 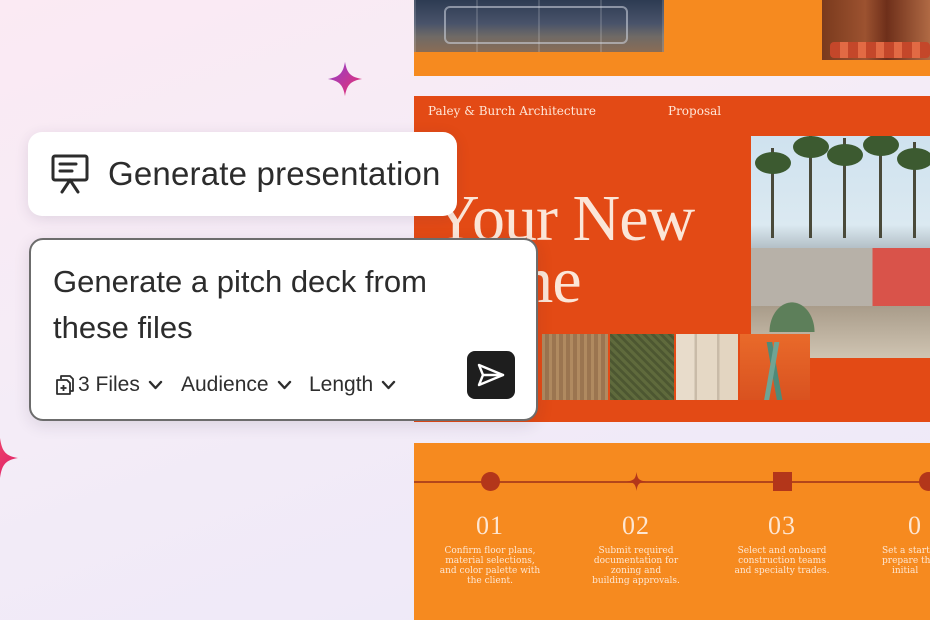 I want to click on presentation-icon, so click(x=70, y=174).